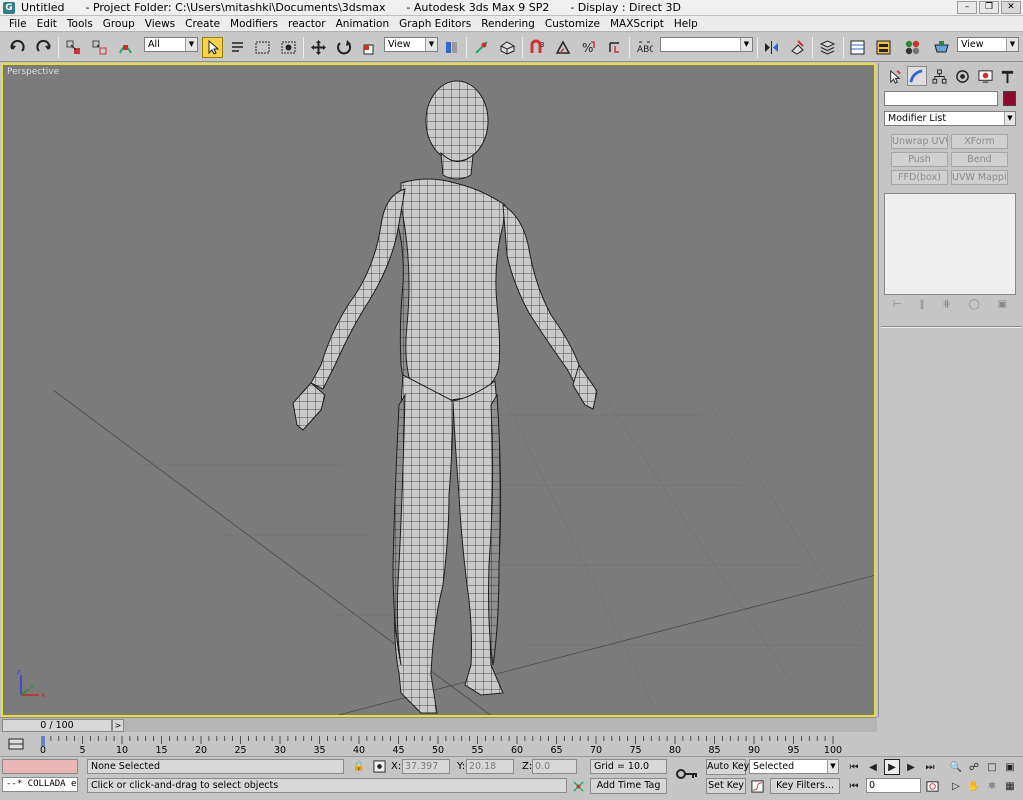  I want to click on absolute-mode-icon, so click(379, 766).